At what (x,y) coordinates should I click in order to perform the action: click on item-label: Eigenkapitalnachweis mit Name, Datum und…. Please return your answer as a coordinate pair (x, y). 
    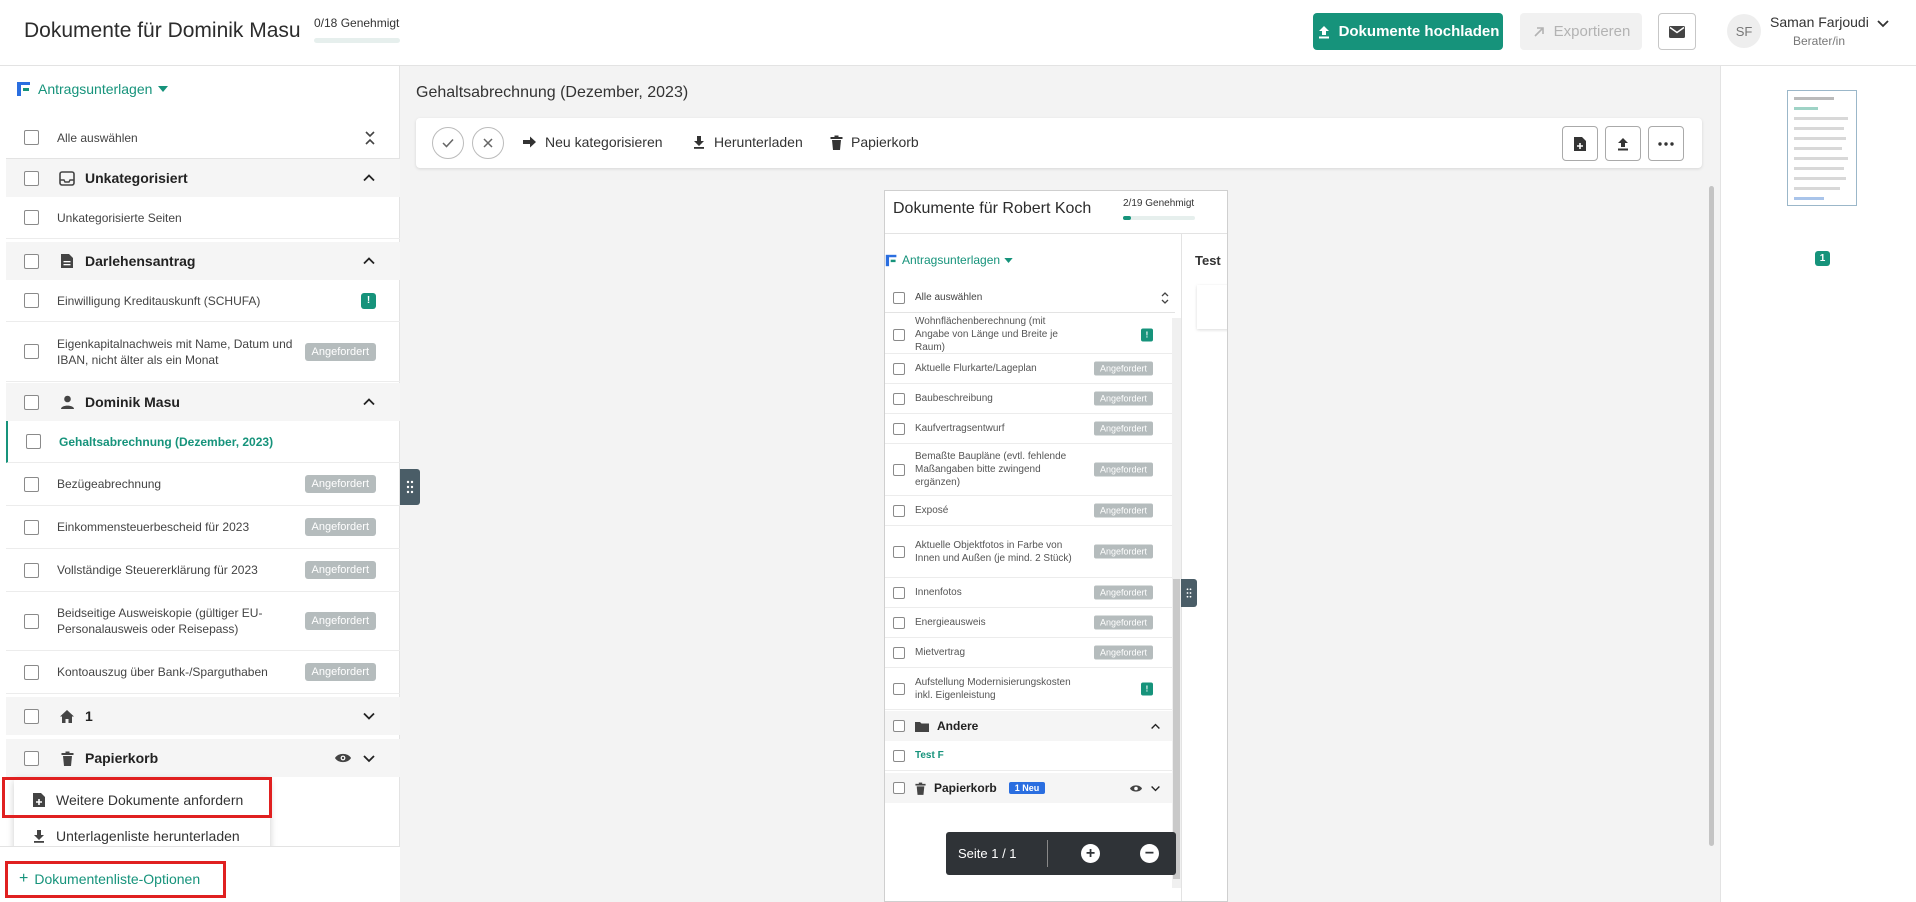
    Looking at the image, I should click on (175, 351).